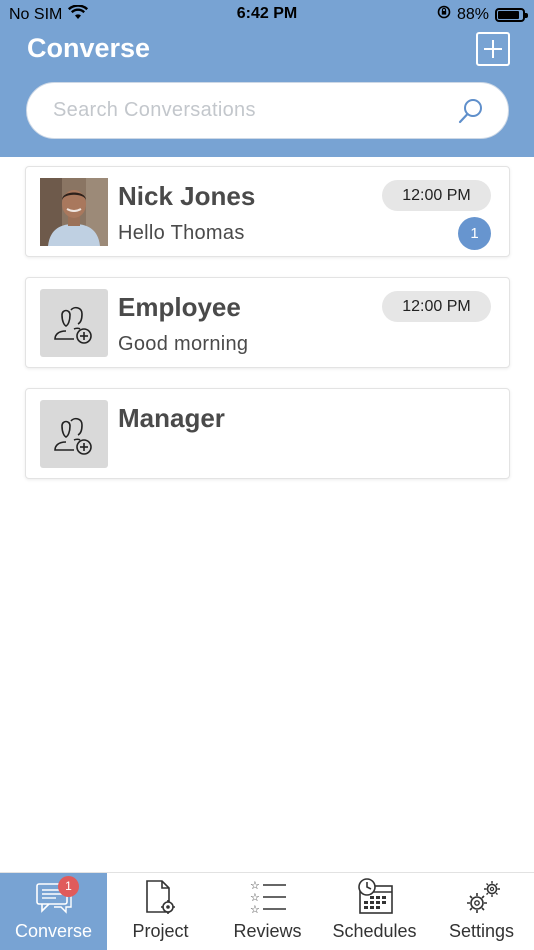  I want to click on search-icon, so click(471, 113).